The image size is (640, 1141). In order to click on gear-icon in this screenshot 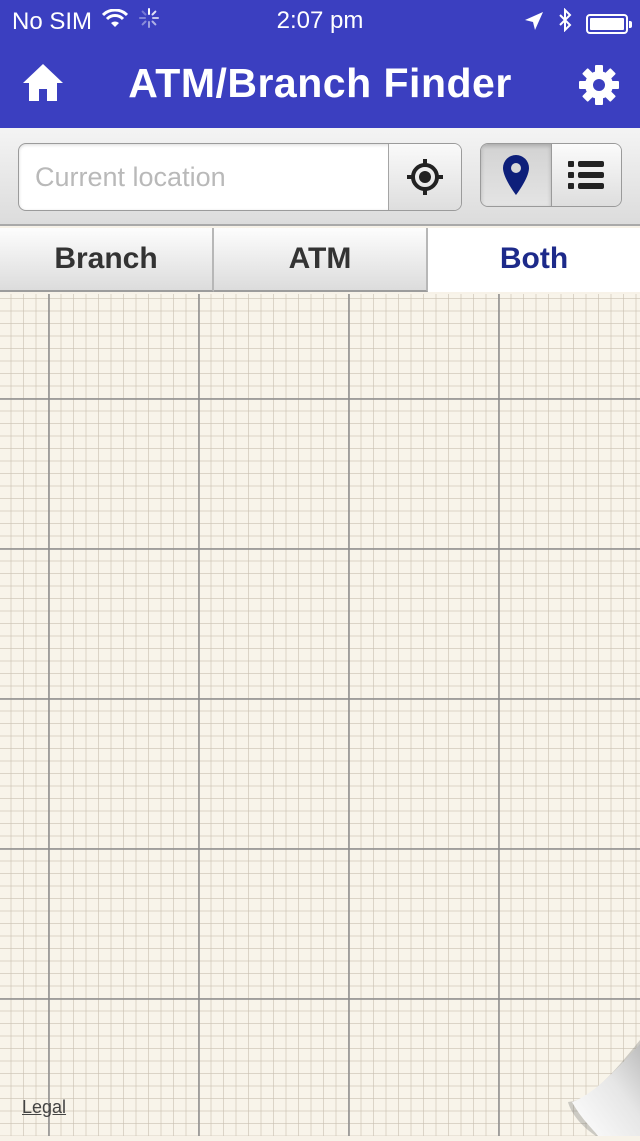, I will do `click(599, 85)`.